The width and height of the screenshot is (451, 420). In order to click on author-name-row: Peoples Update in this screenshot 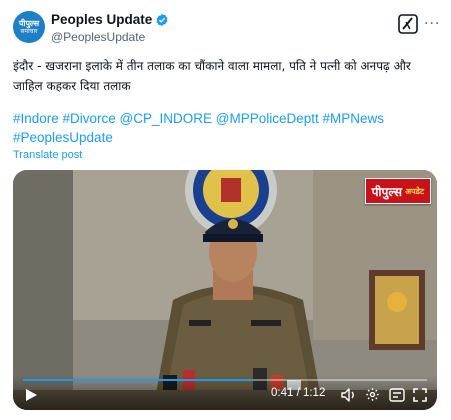, I will do `click(110, 19)`.